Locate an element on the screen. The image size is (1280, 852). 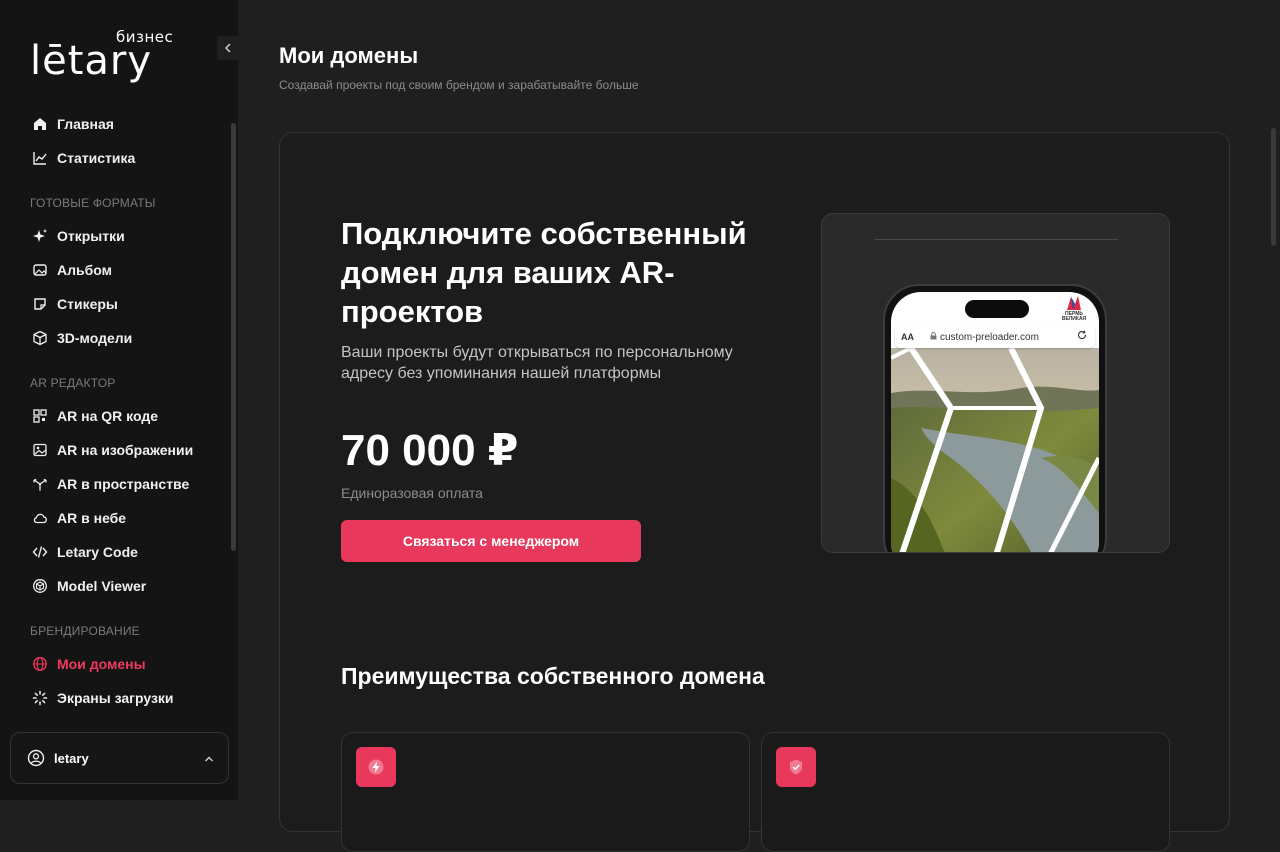
sidebar-item-label: Статистика is located at coordinates (96, 158).